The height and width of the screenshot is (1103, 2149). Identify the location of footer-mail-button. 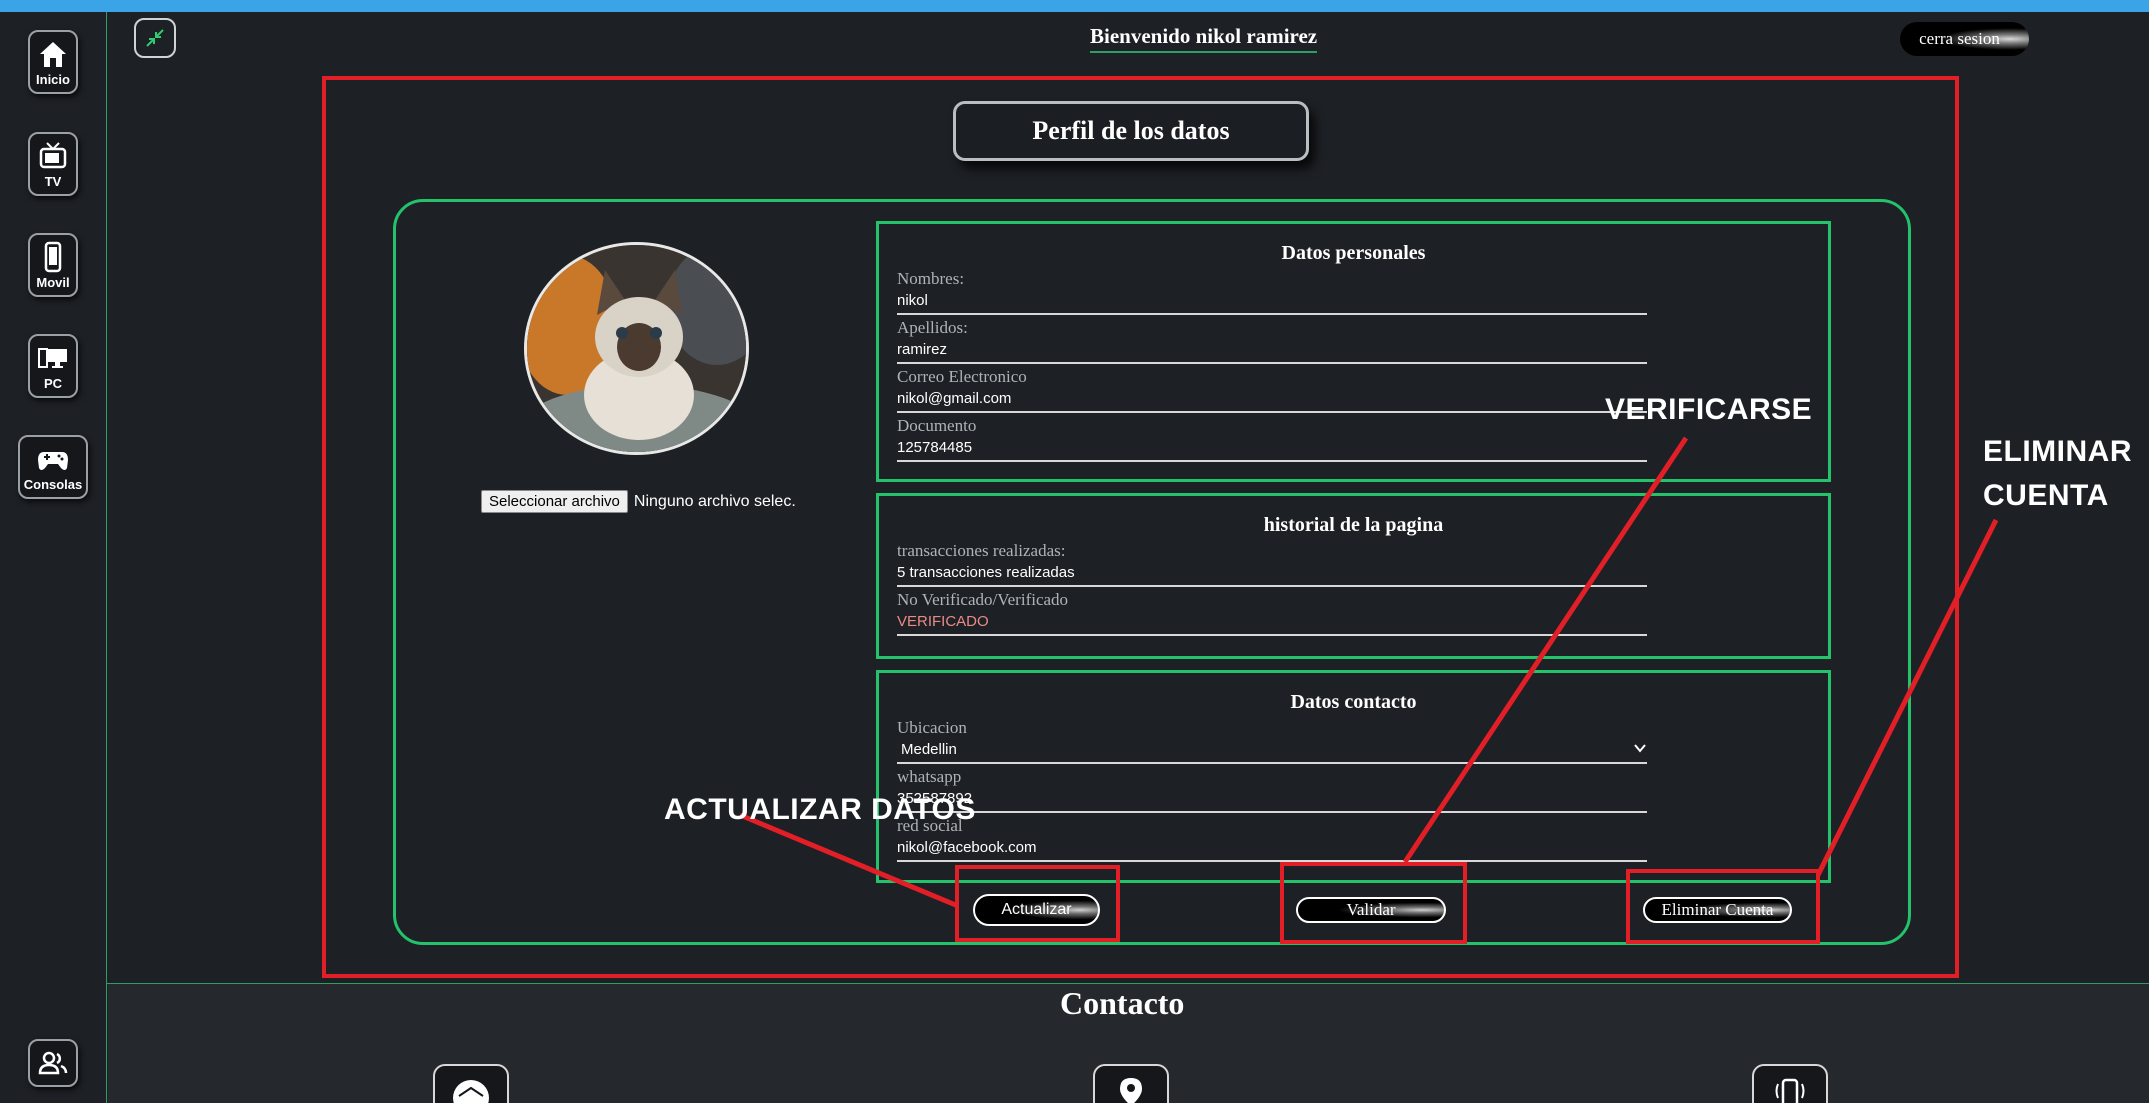
(471, 1083).